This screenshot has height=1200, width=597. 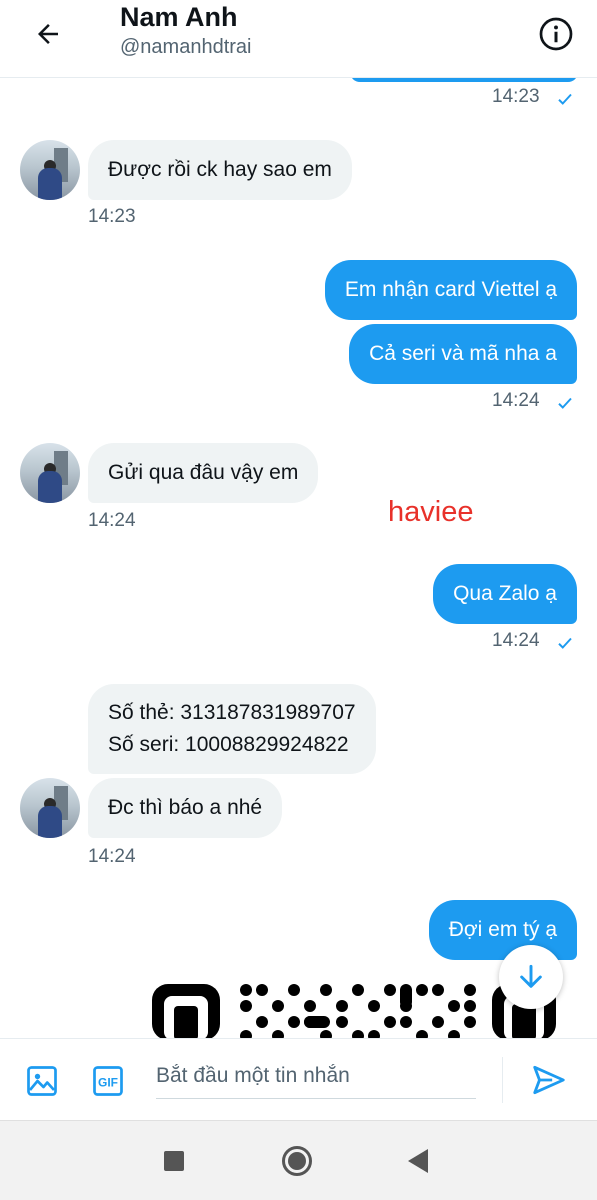 I want to click on contact-handle: @namanhdtrai, so click(x=186, y=47).